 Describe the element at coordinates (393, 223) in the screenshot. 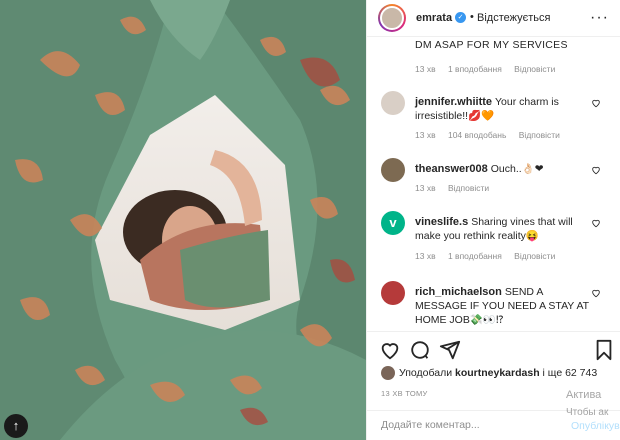

I see `vine-logo-avatar: v` at that location.